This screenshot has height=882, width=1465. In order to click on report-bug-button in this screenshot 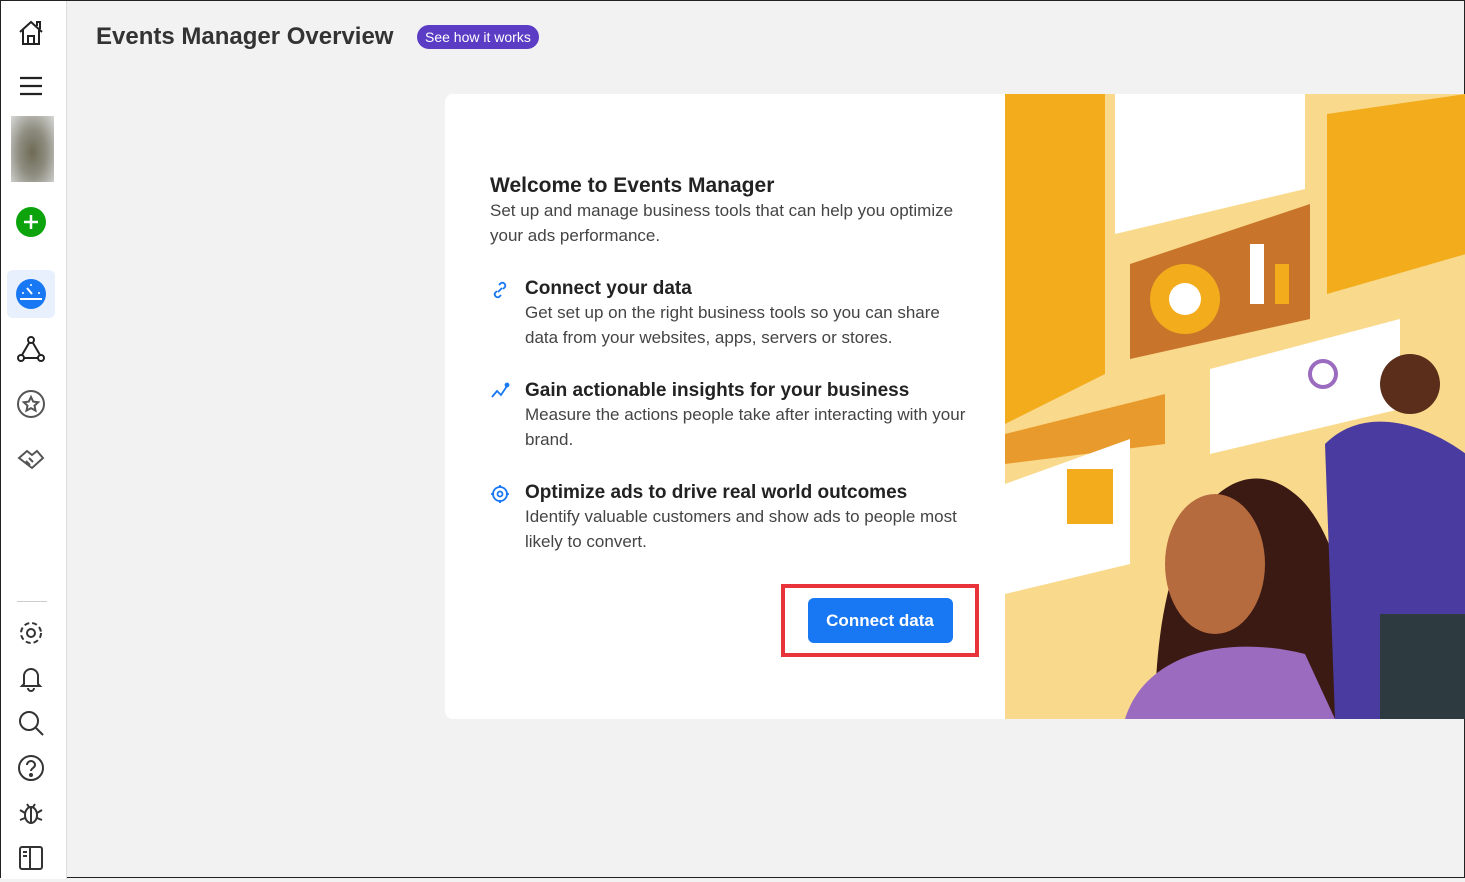, I will do `click(31, 813)`.